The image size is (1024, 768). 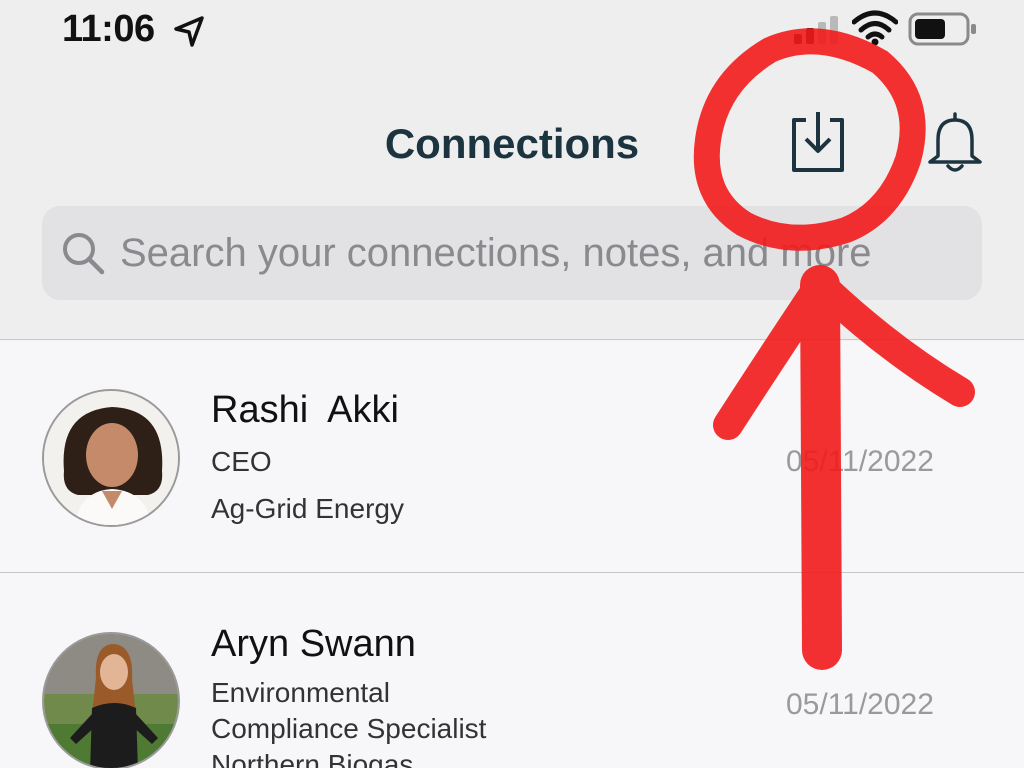 What do you see at coordinates (535, 253) in the screenshot?
I see `search-input` at bounding box center [535, 253].